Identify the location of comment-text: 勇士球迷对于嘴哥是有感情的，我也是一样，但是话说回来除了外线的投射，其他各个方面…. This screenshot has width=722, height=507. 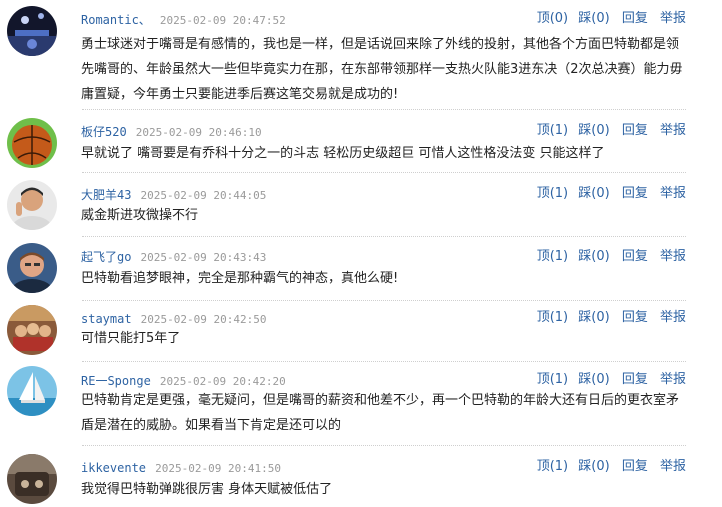
(382, 69).